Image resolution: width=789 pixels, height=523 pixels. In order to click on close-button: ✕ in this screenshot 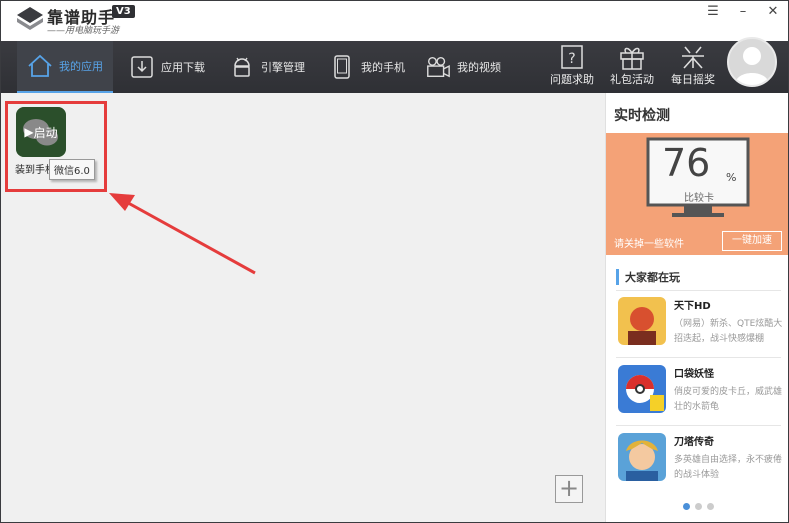, I will do `click(773, 12)`.